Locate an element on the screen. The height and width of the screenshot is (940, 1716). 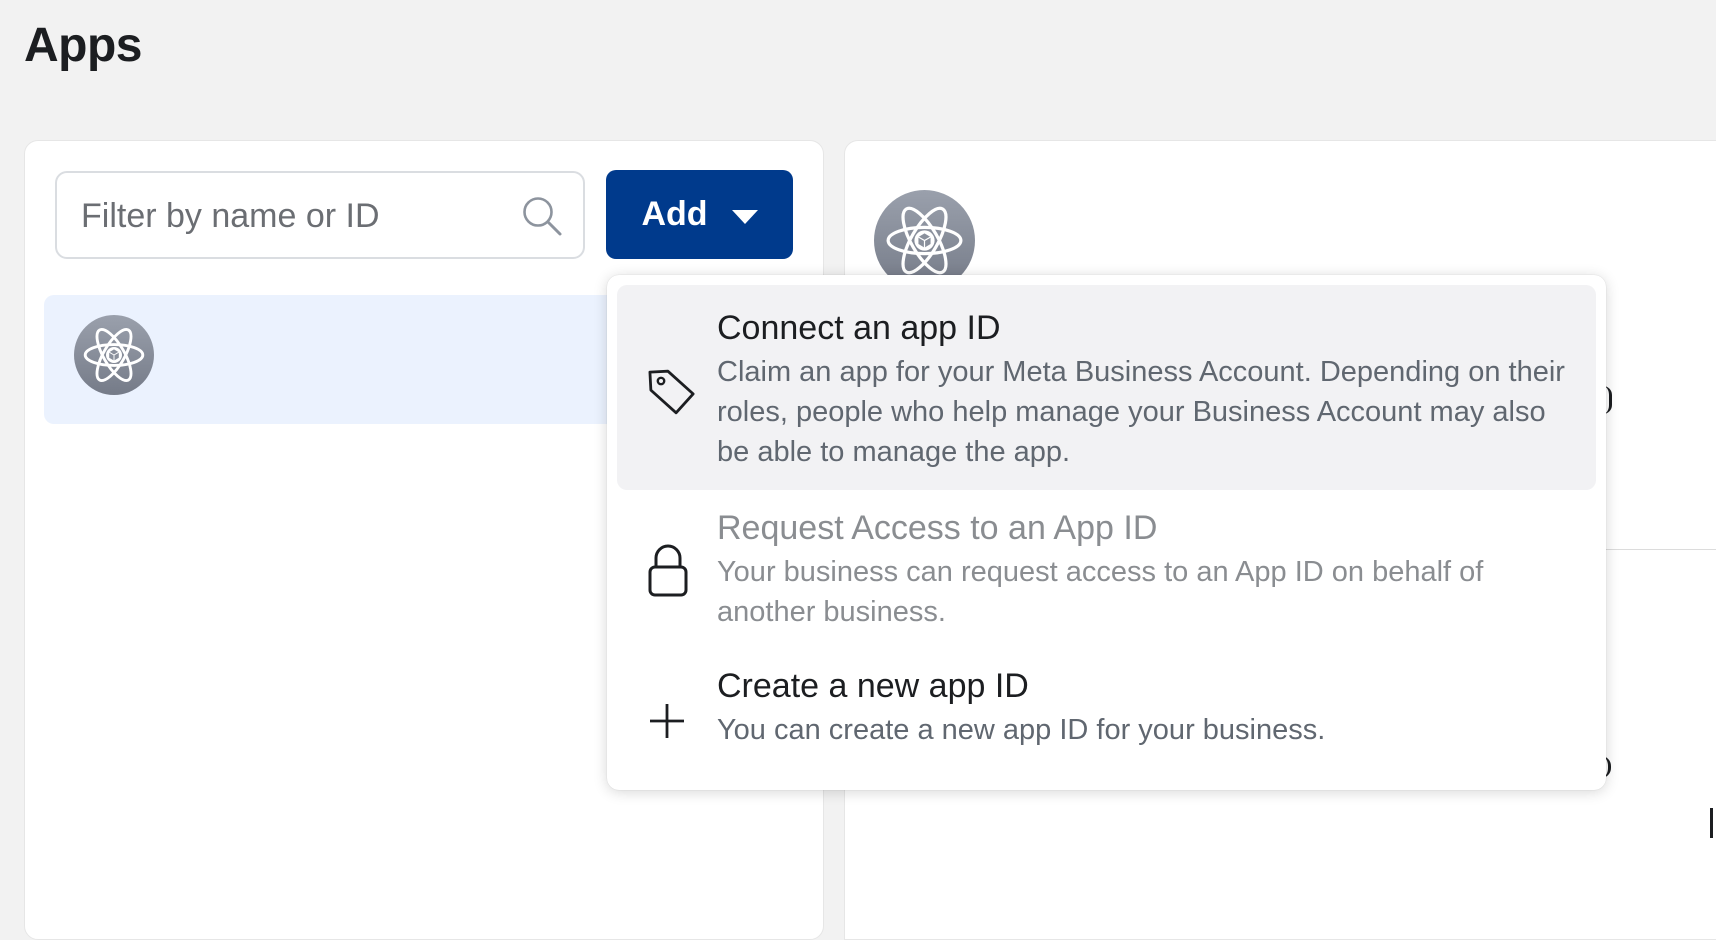
app-avatar is located at coordinates (114, 357).